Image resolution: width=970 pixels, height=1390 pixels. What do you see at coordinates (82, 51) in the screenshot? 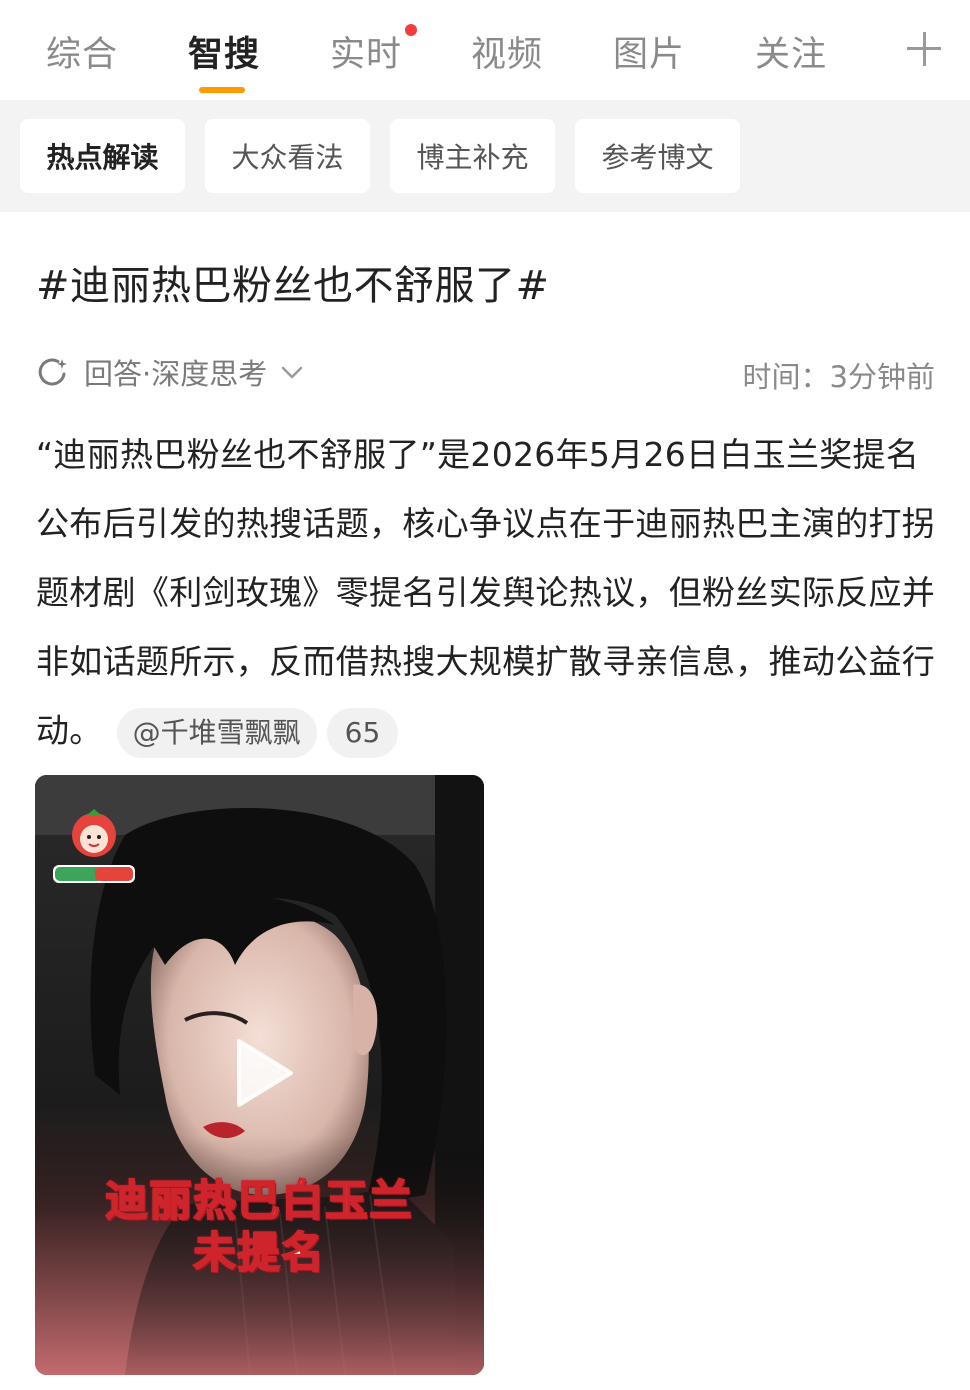
I see `tab-comprehensive: 综合` at bounding box center [82, 51].